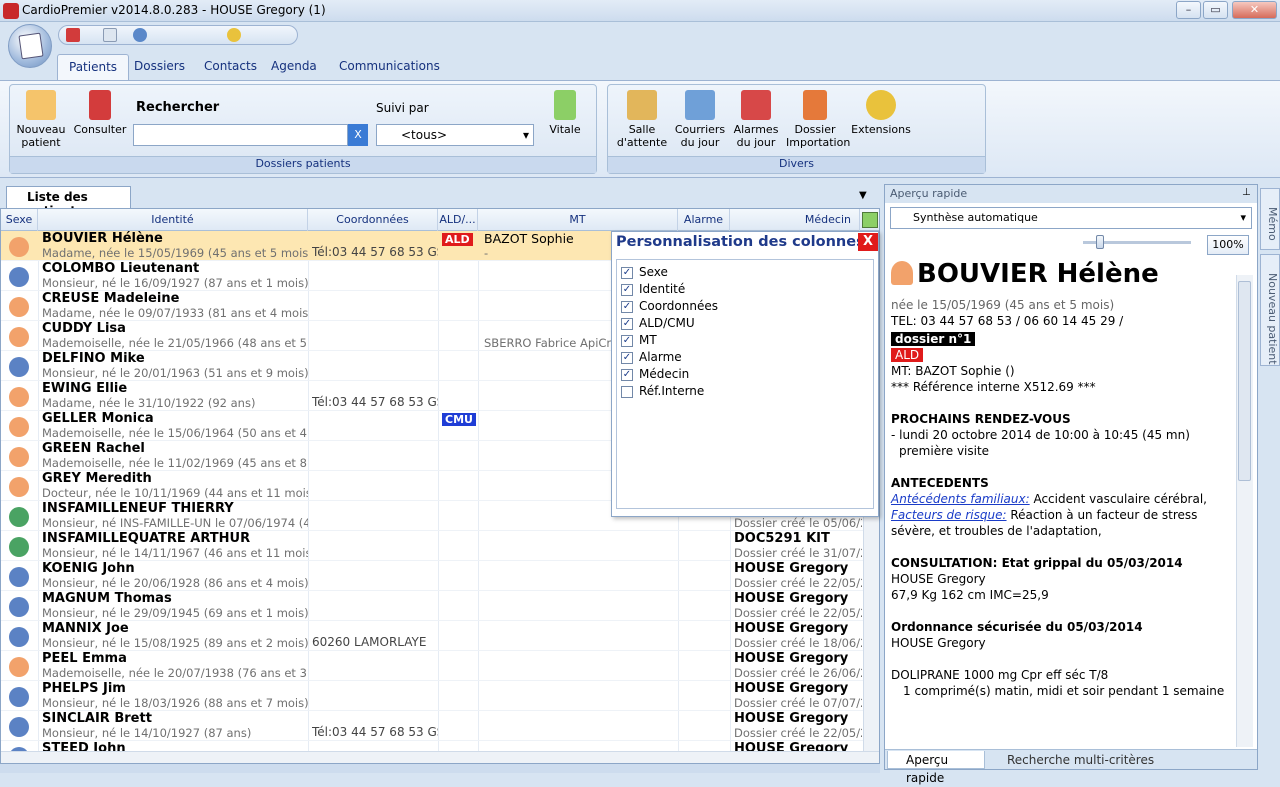  Describe the element at coordinates (881, 113) in the screenshot. I see `extensions-button: Extensions` at that location.